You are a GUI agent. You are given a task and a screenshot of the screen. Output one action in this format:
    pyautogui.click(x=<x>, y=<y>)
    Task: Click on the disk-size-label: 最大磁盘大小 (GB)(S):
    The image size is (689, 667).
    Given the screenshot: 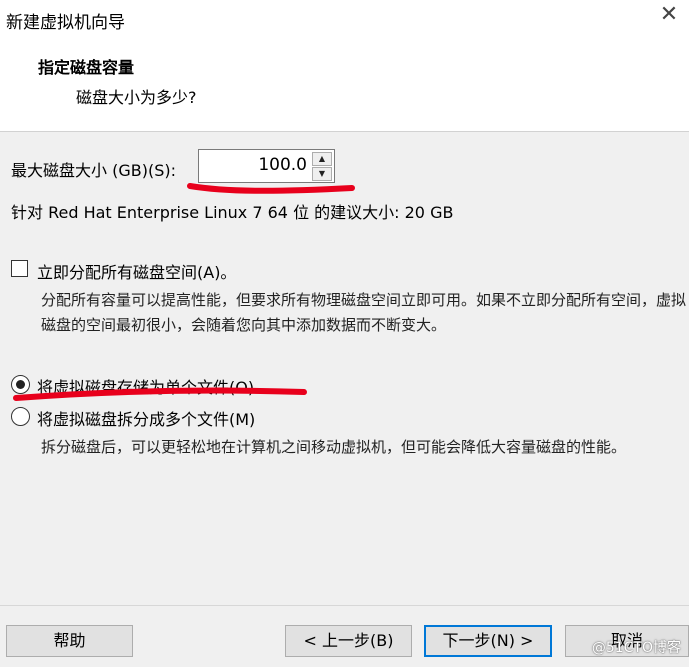 What is the action you would take?
    pyautogui.click(x=93, y=170)
    